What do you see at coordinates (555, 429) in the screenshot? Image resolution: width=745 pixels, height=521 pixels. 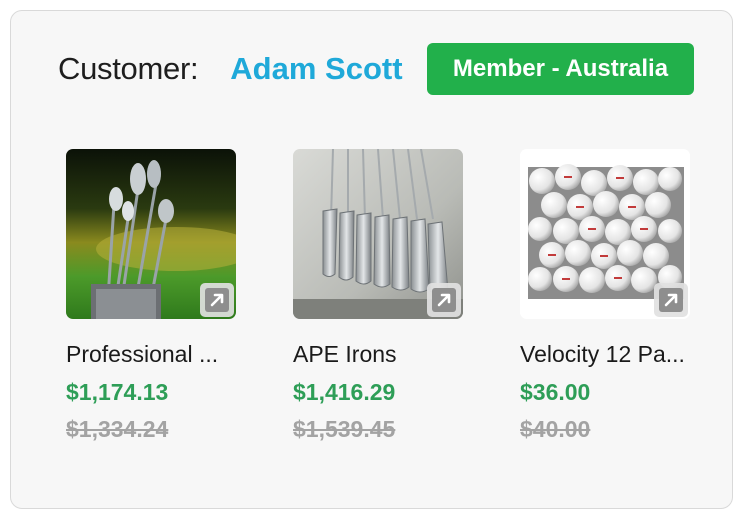 I see `product-original-price: $40.00` at bounding box center [555, 429].